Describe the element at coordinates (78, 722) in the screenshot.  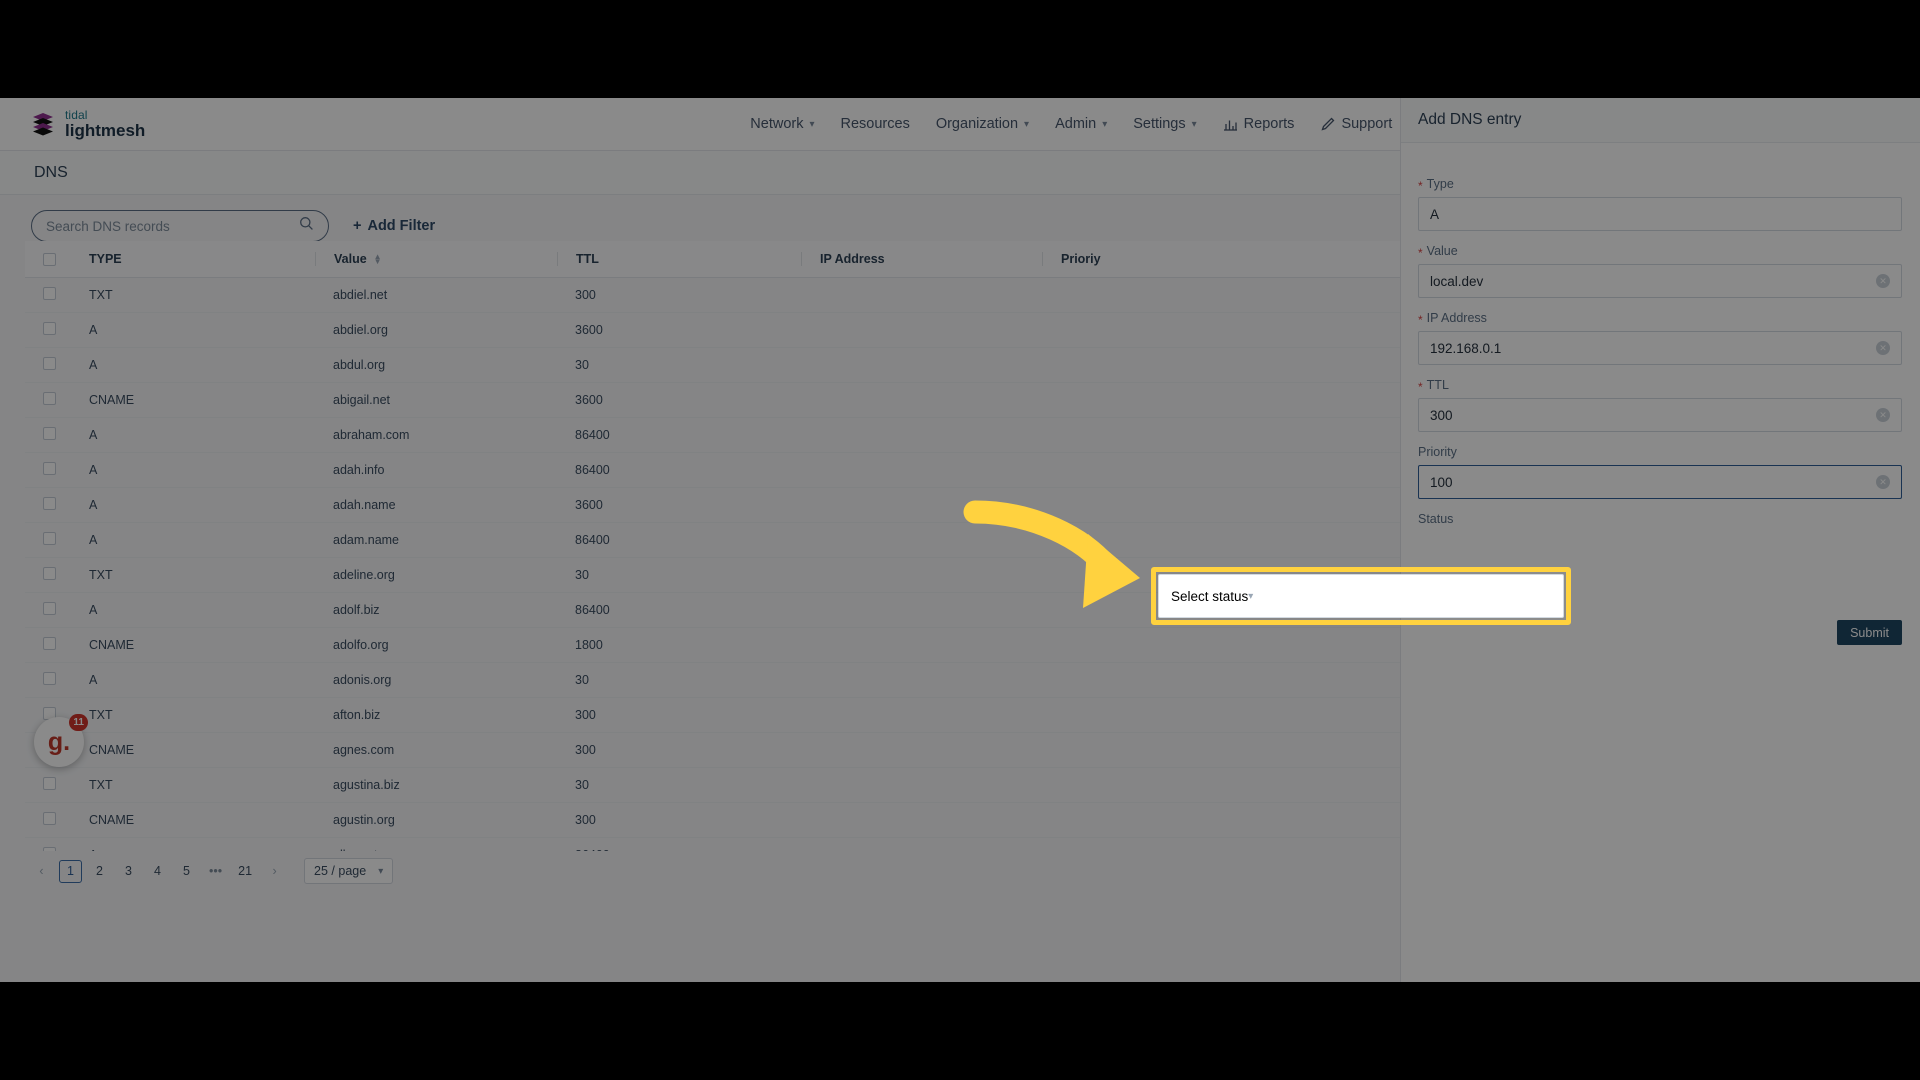
I see `chat-unread-badge: 11` at that location.